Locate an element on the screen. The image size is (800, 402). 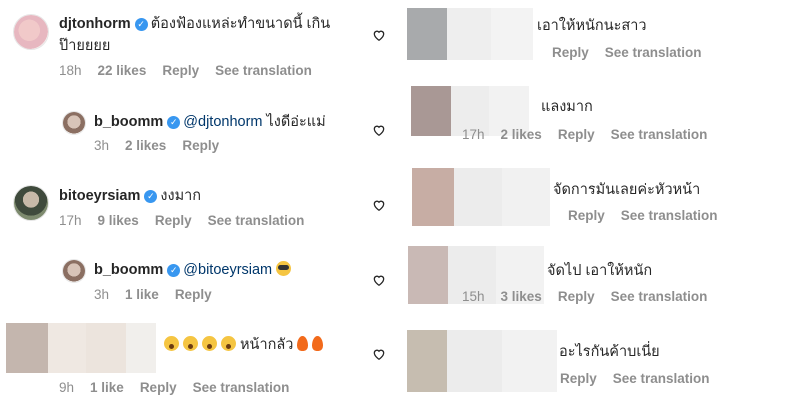
comment-text: จัดการมันเลยค่ะหัวหน้า is located at coordinates (627, 190).